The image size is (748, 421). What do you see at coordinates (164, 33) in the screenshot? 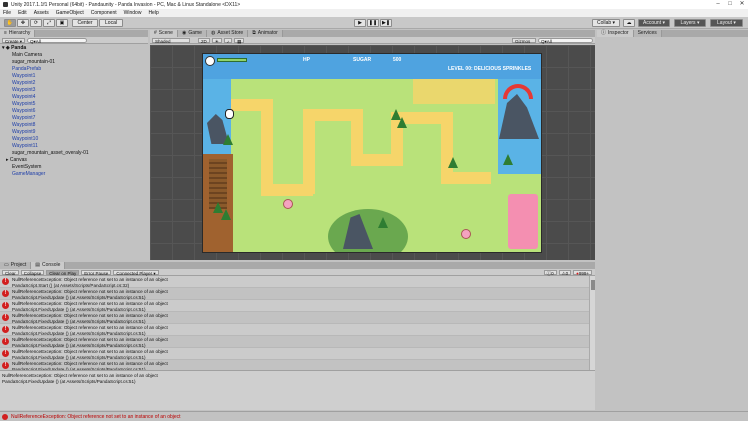
I see `tab-scene: # Scene` at bounding box center [164, 33].